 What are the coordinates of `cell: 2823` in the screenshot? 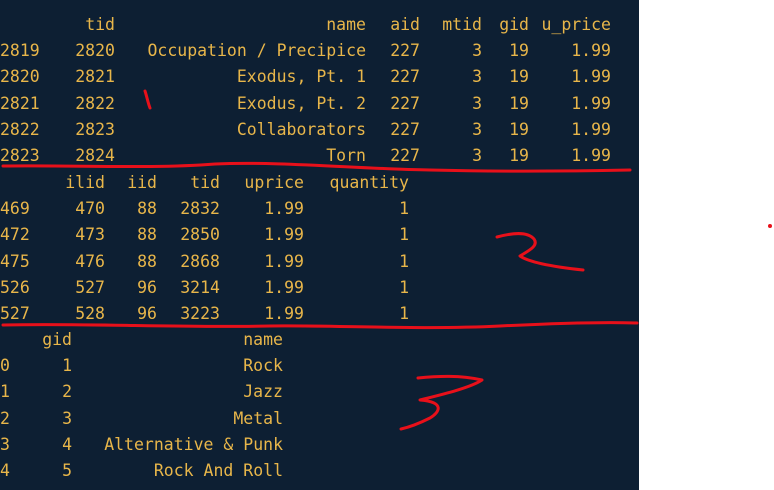 It's located at (95, 129).